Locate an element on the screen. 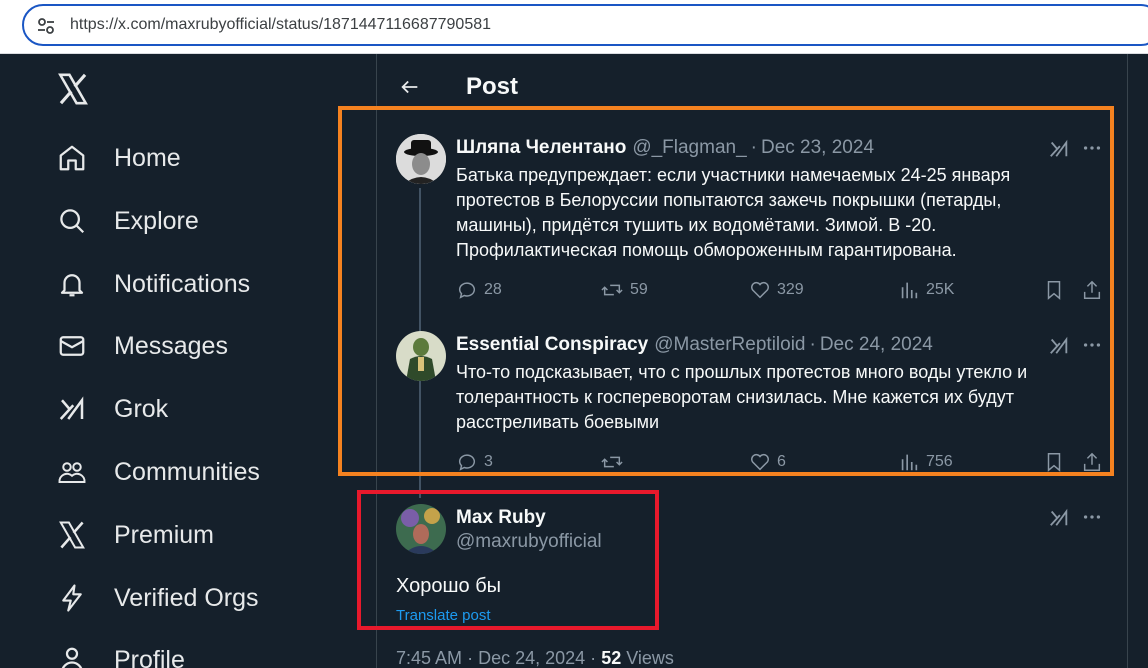 This screenshot has height=668, width=1148. bell-icon is located at coordinates (72, 284).